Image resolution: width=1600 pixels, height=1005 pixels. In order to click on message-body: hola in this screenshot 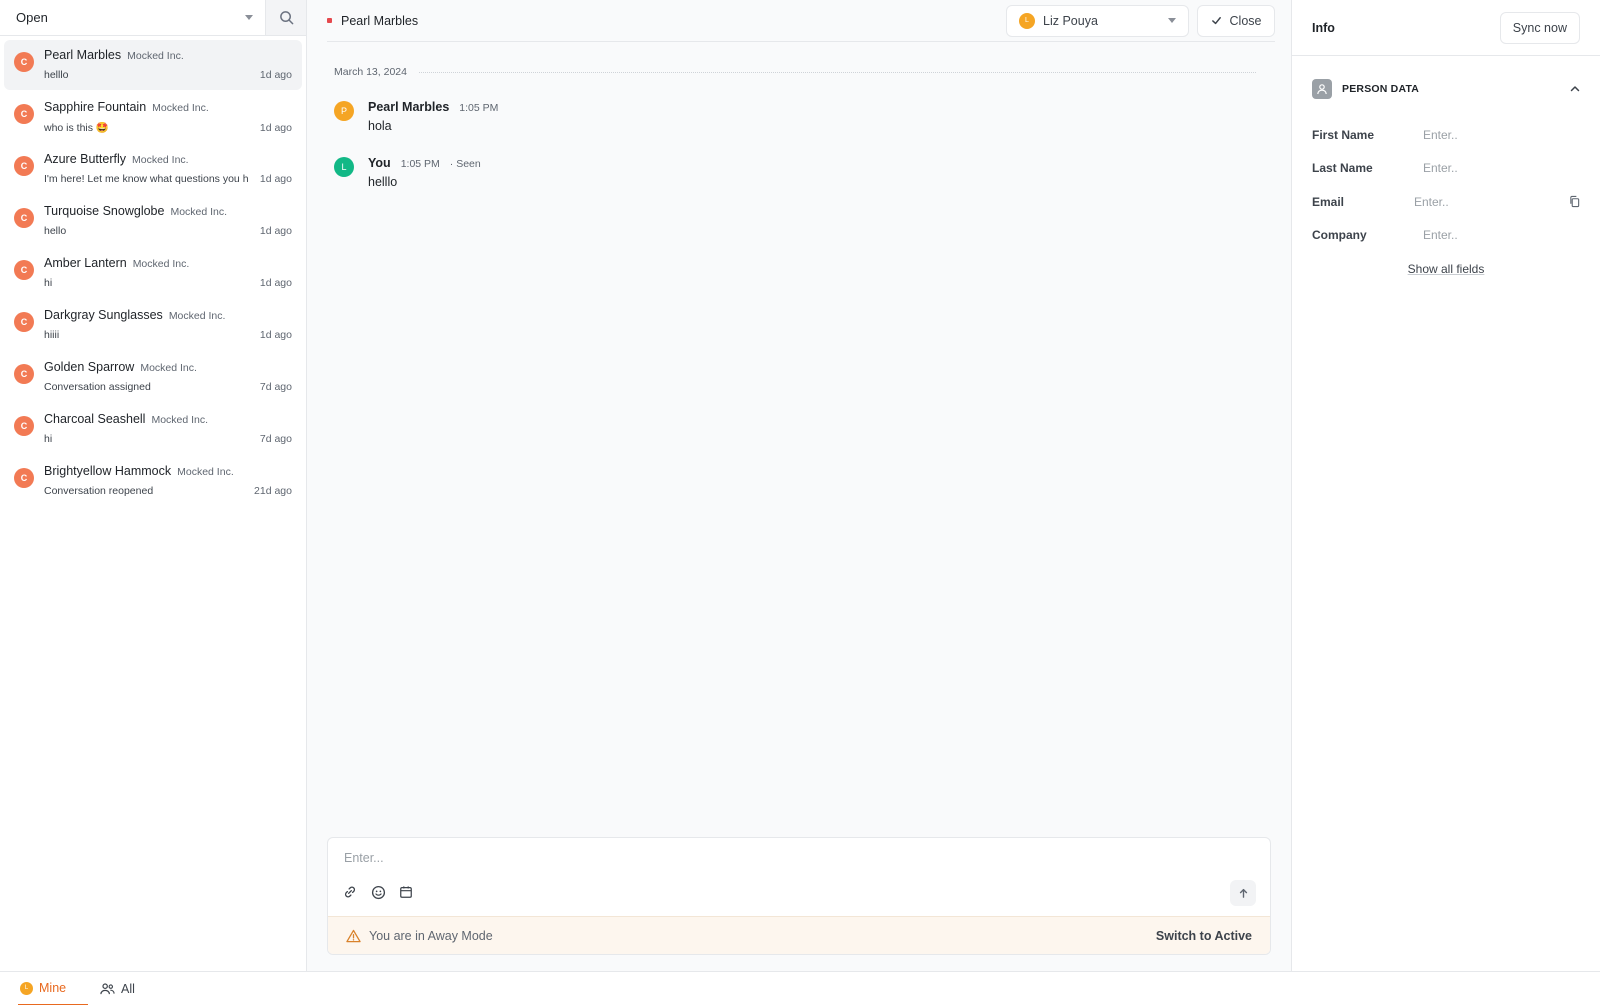, I will do `click(380, 126)`.